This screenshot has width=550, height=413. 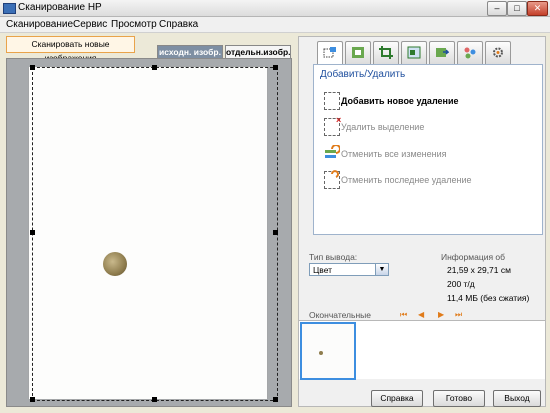 I want to click on output-type-value: Цвет, so click(x=323, y=270).